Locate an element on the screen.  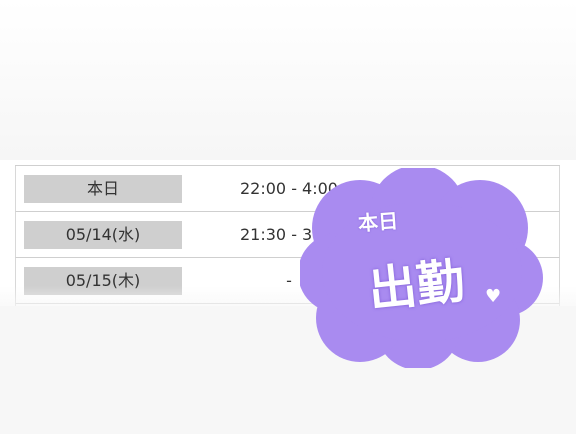
schedule-date-label: 05/14(水) is located at coordinates (103, 235).